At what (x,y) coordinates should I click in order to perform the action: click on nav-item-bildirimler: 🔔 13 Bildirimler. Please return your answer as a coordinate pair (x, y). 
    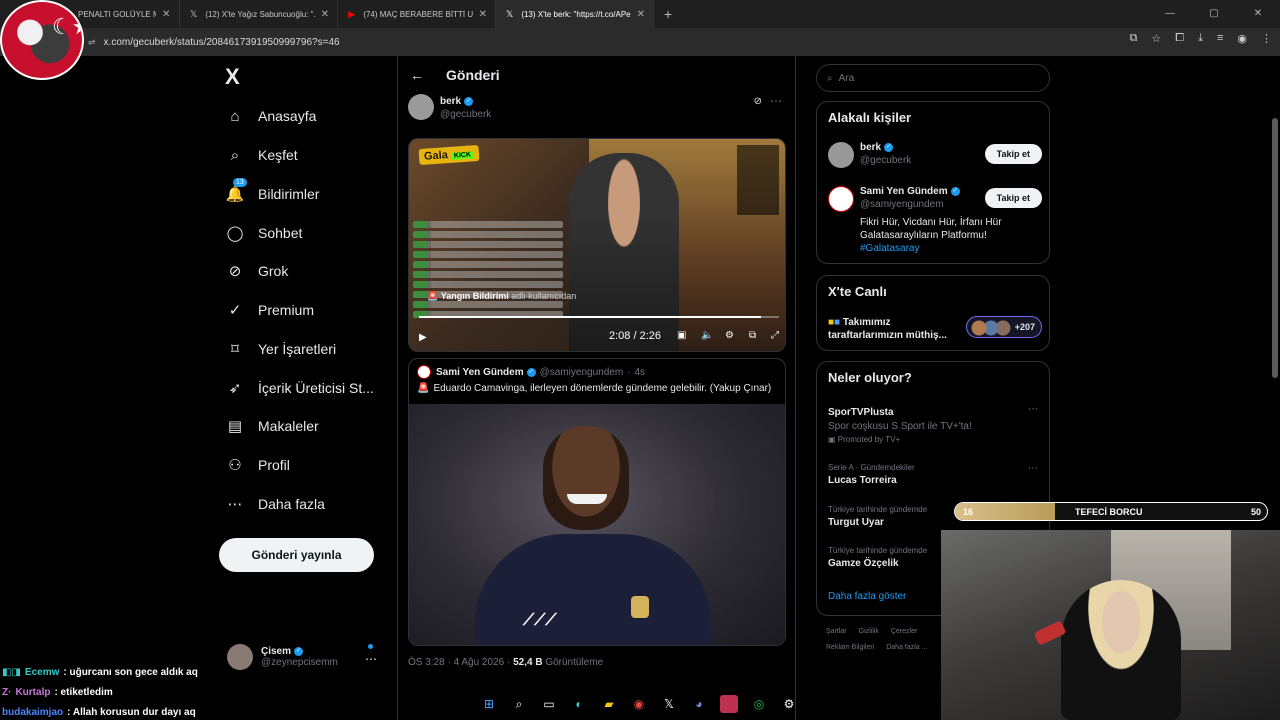
    Looking at the image, I should click on (272, 193).